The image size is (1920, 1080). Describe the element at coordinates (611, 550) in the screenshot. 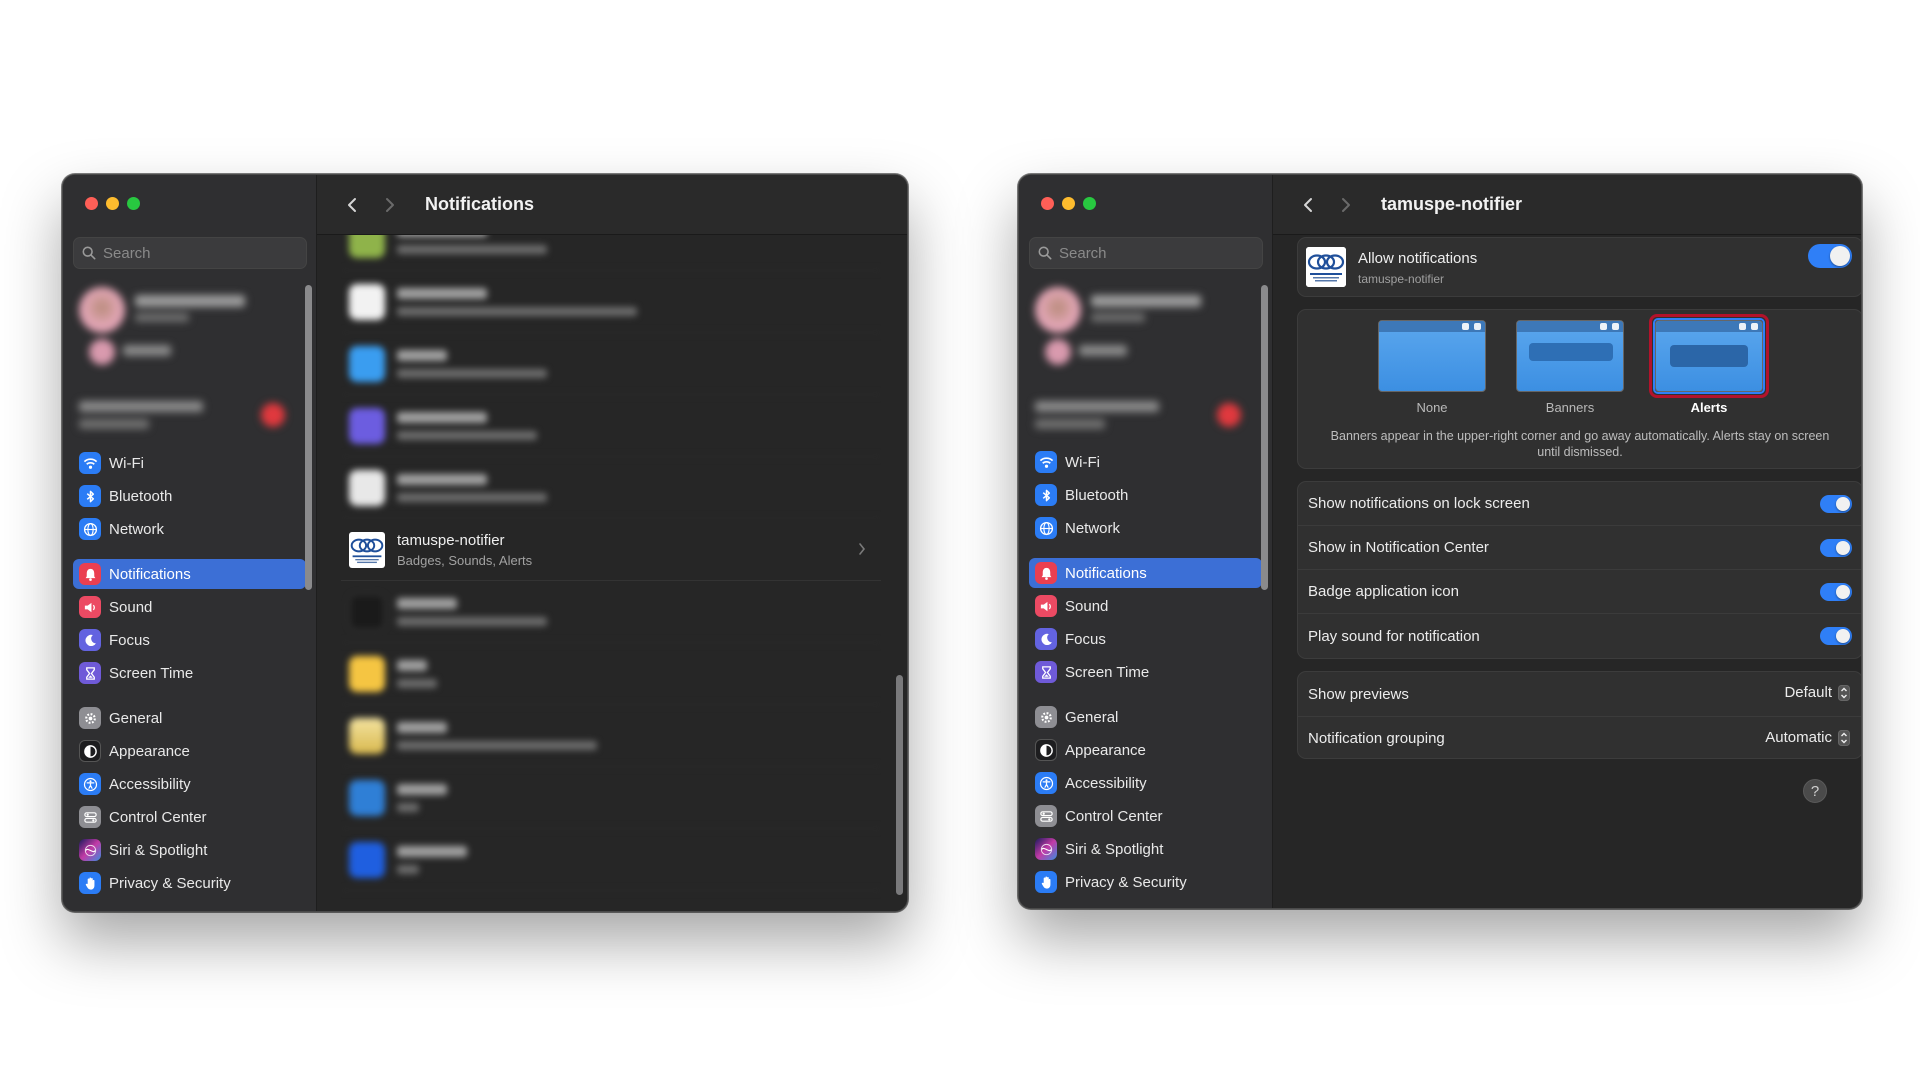

I see `app-row-tamuspe-notifier: tamuspe-notifier Badges, Sounds, Alerts` at that location.